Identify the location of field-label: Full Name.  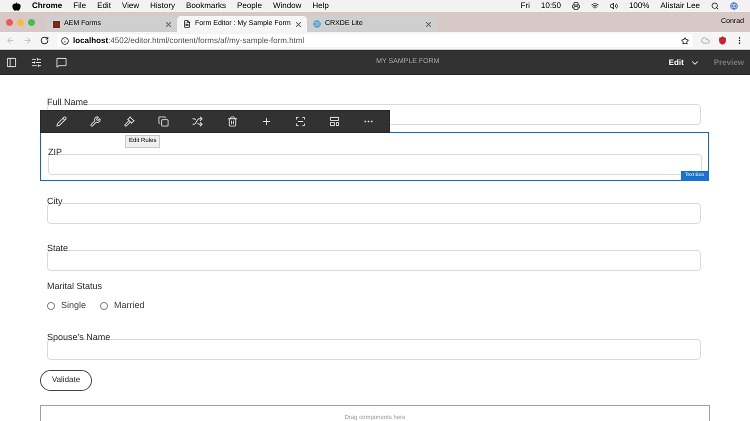
(67, 102).